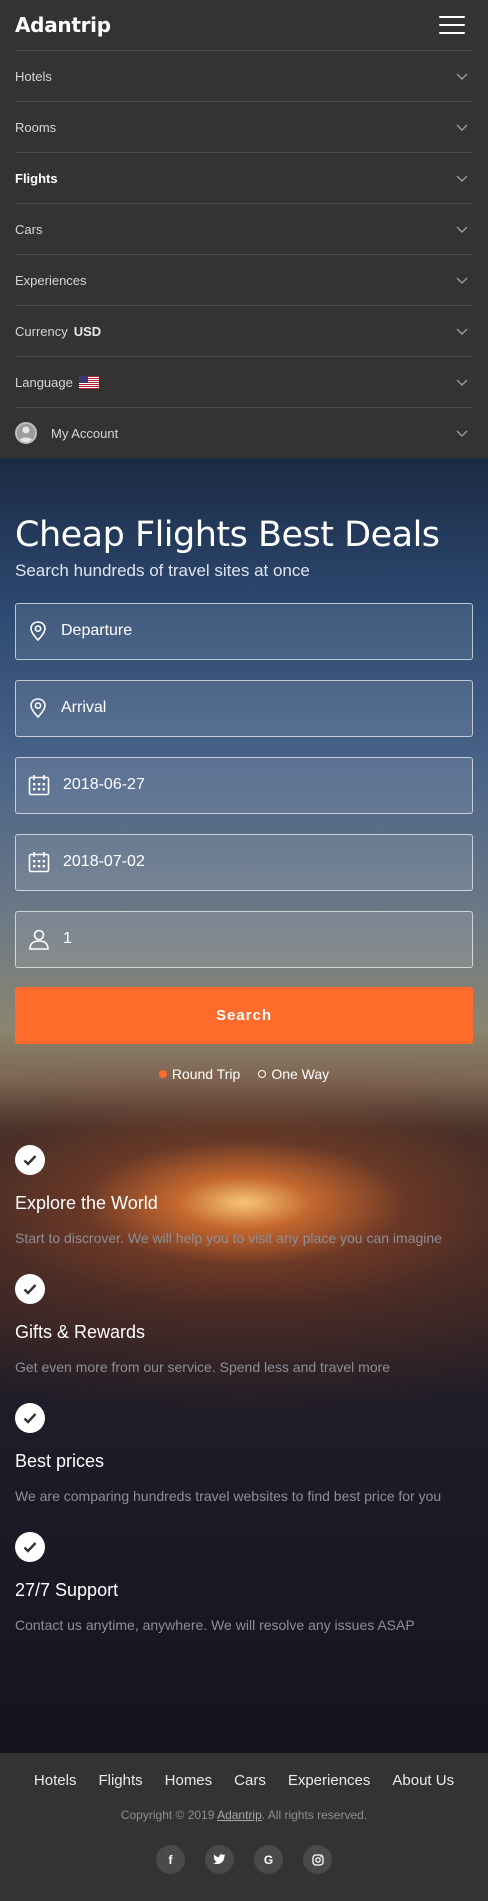 The height and width of the screenshot is (1901, 488). What do you see at coordinates (452, 25) in the screenshot?
I see `hamburger-menu-icon` at bounding box center [452, 25].